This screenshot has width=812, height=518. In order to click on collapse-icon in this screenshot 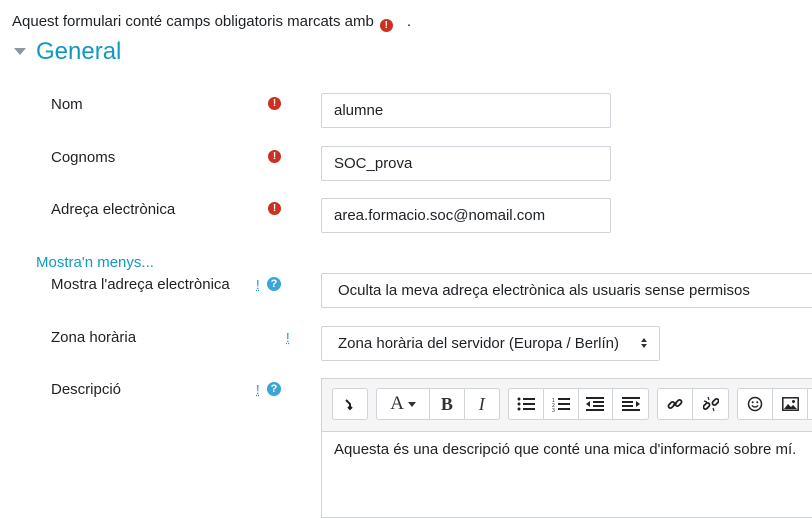, I will do `click(350, 404)`.